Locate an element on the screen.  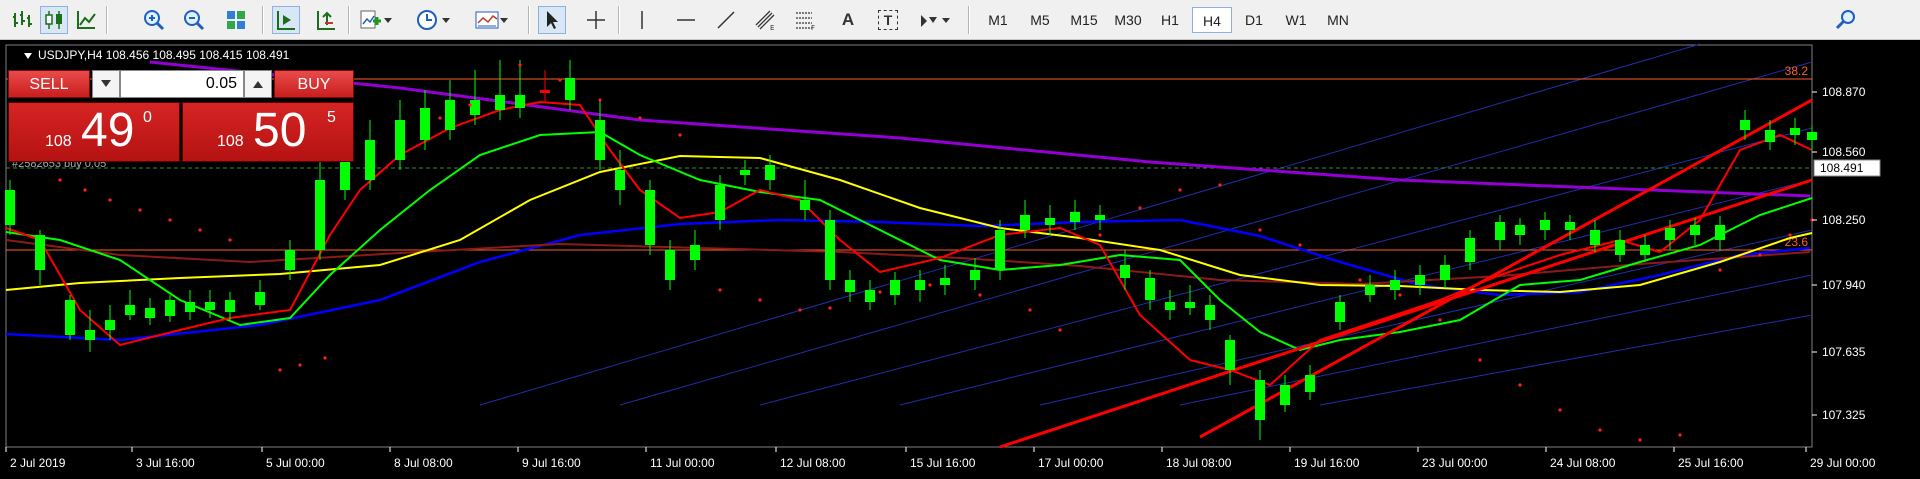
time-tick-label: 8 Jul 08:00 is located at coordinates (423, 463).